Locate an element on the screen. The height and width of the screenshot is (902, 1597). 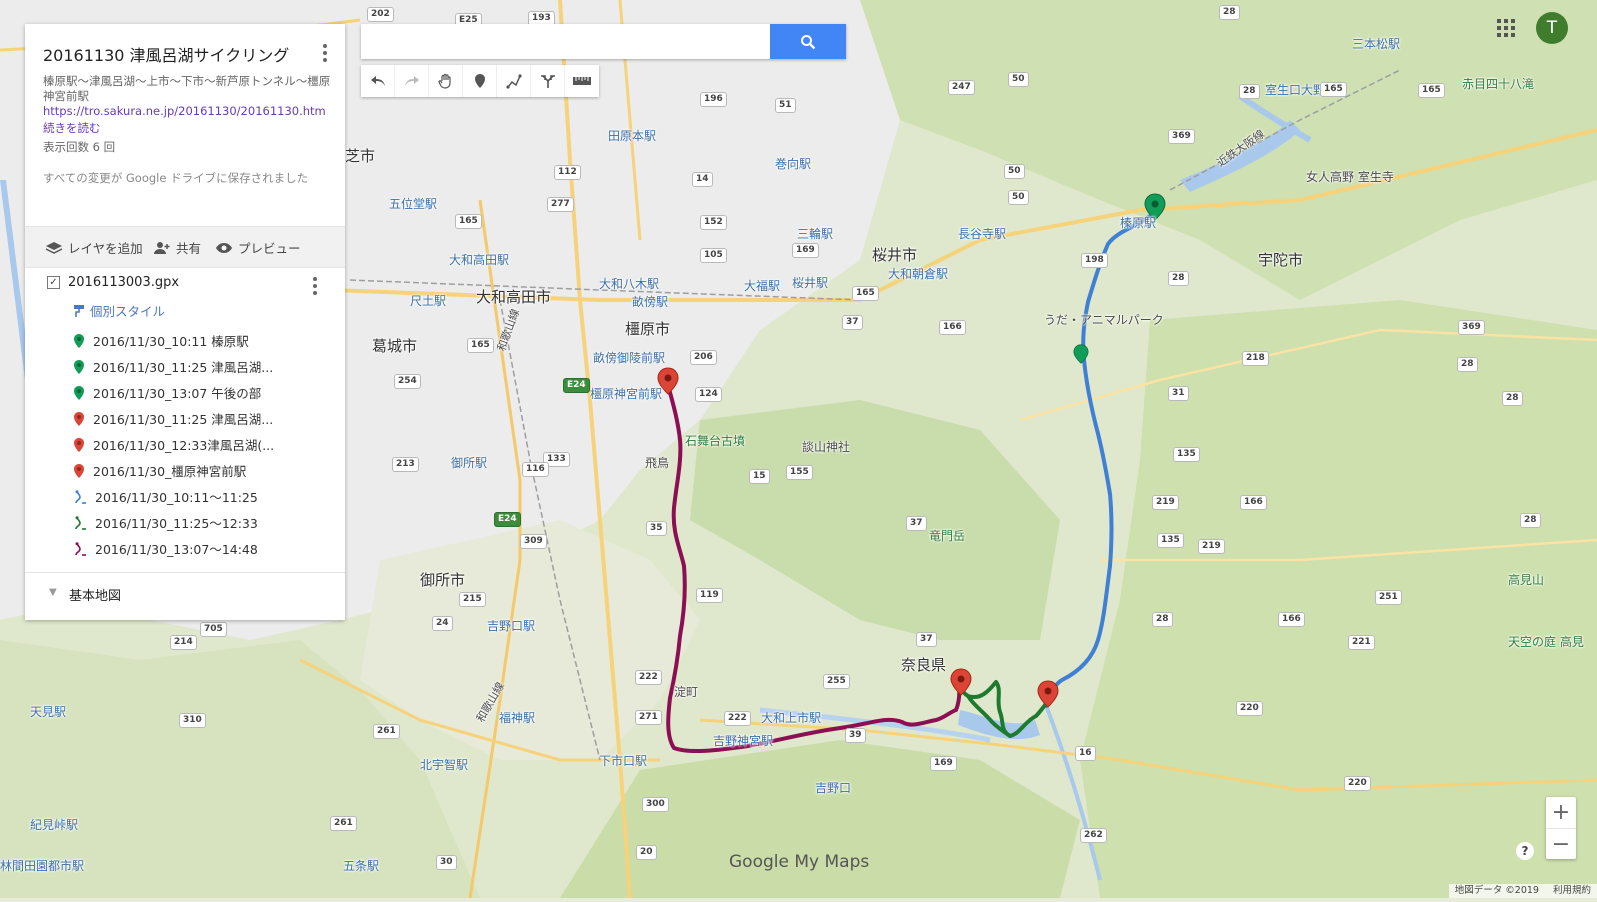
map-label: 大和高田駅 is located at coordinates (479, 260).